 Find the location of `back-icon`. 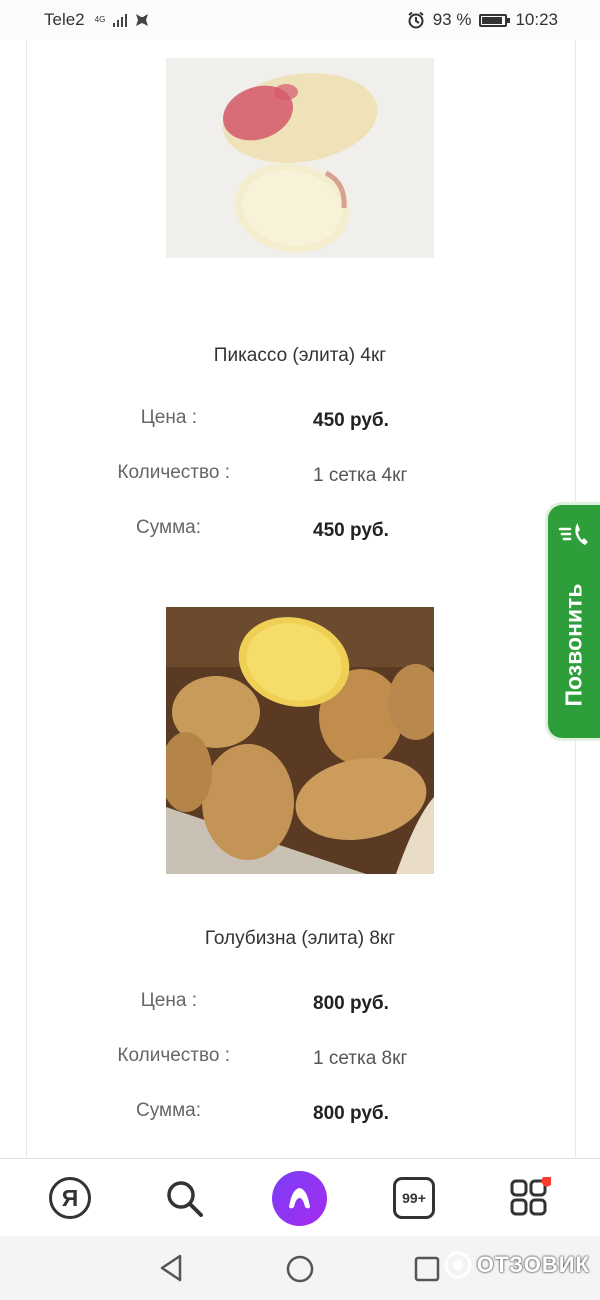

back-icon is located at coordinates (171, 1268).